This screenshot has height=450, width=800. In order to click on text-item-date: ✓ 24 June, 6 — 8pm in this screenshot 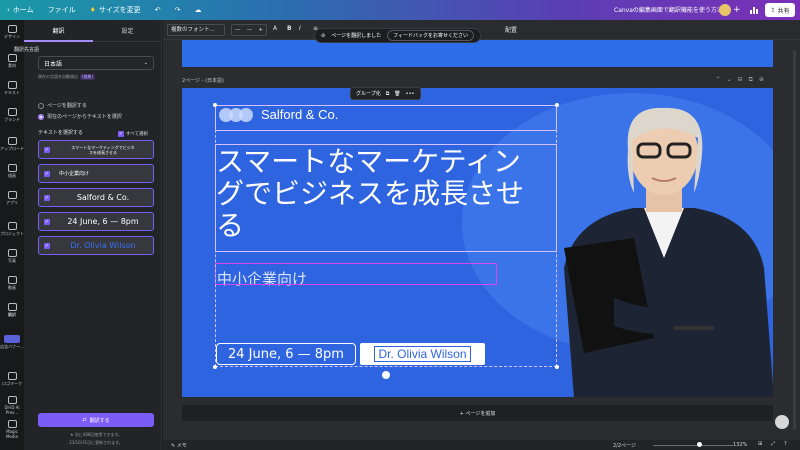, I will do `click(96, 221)`.